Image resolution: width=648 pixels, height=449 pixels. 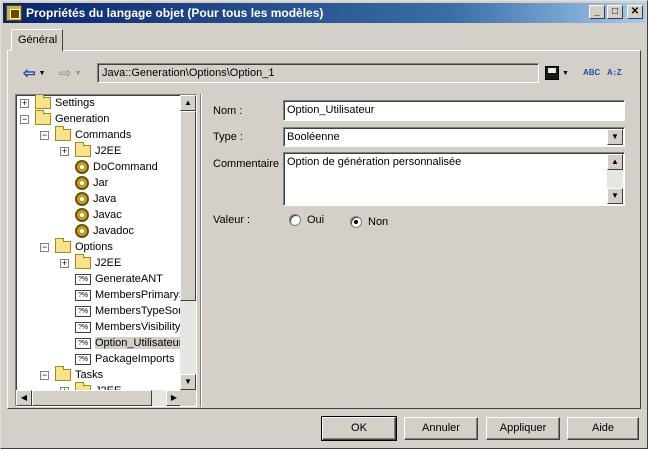 I want to click on type-select: Booléenne ▼, so click(x=454, y=137).